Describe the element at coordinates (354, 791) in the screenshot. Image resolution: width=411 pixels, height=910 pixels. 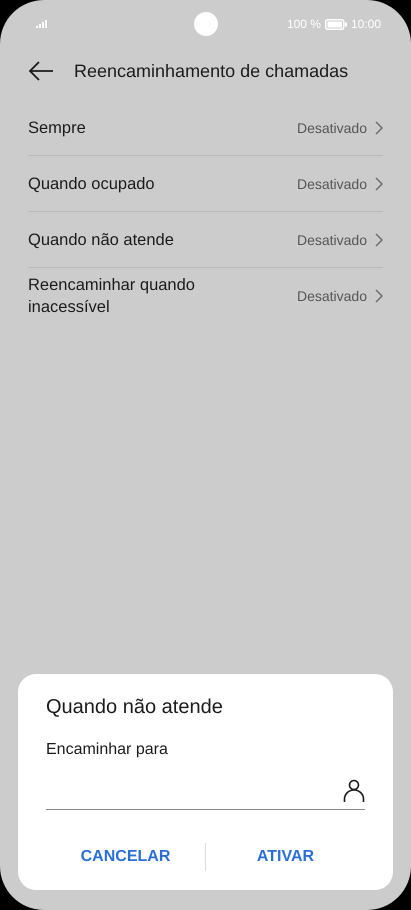
I see `person-icon` at that location.